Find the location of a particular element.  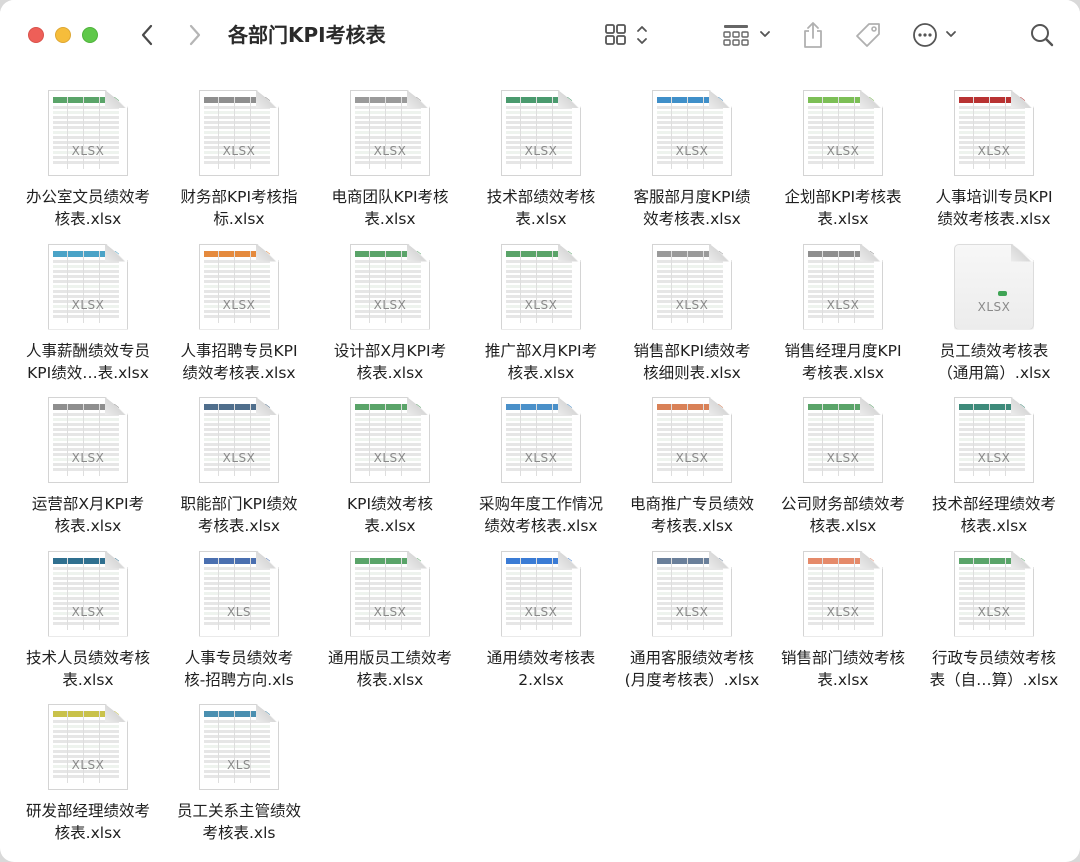

close-button is located at coordinates (36, 35).